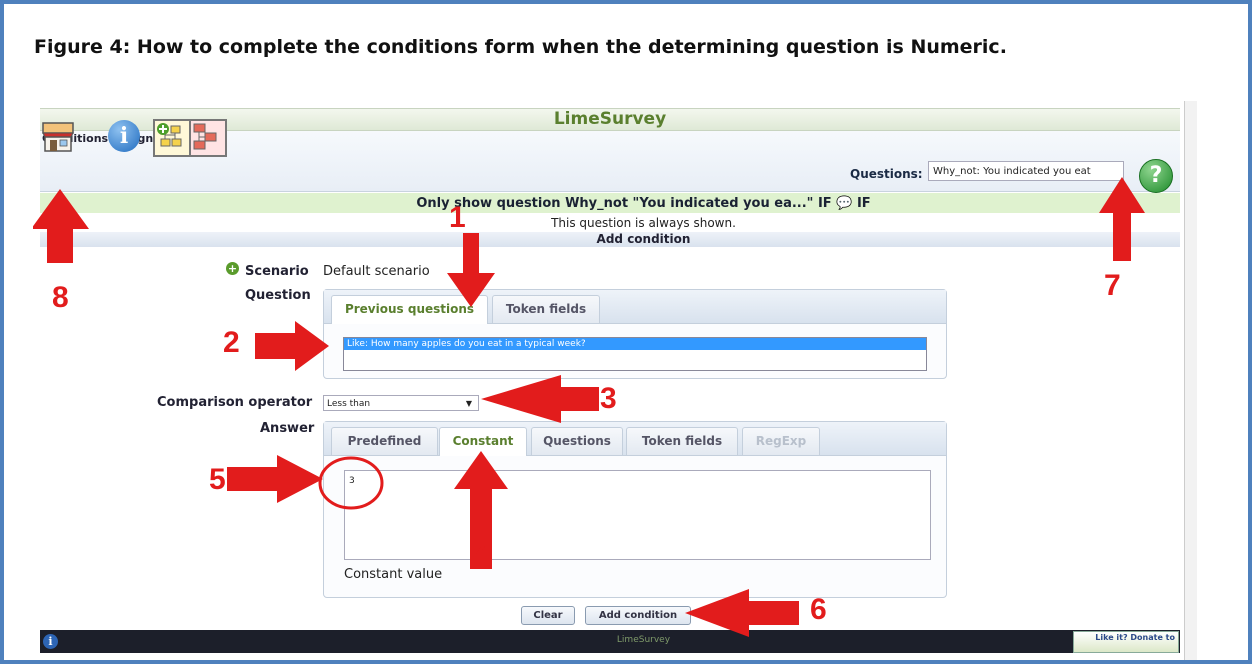  What do you see at coordinates (349, 404) in the screenshot?
I see `comparison-operator-value: Less than` at bounding box center [349, 404].